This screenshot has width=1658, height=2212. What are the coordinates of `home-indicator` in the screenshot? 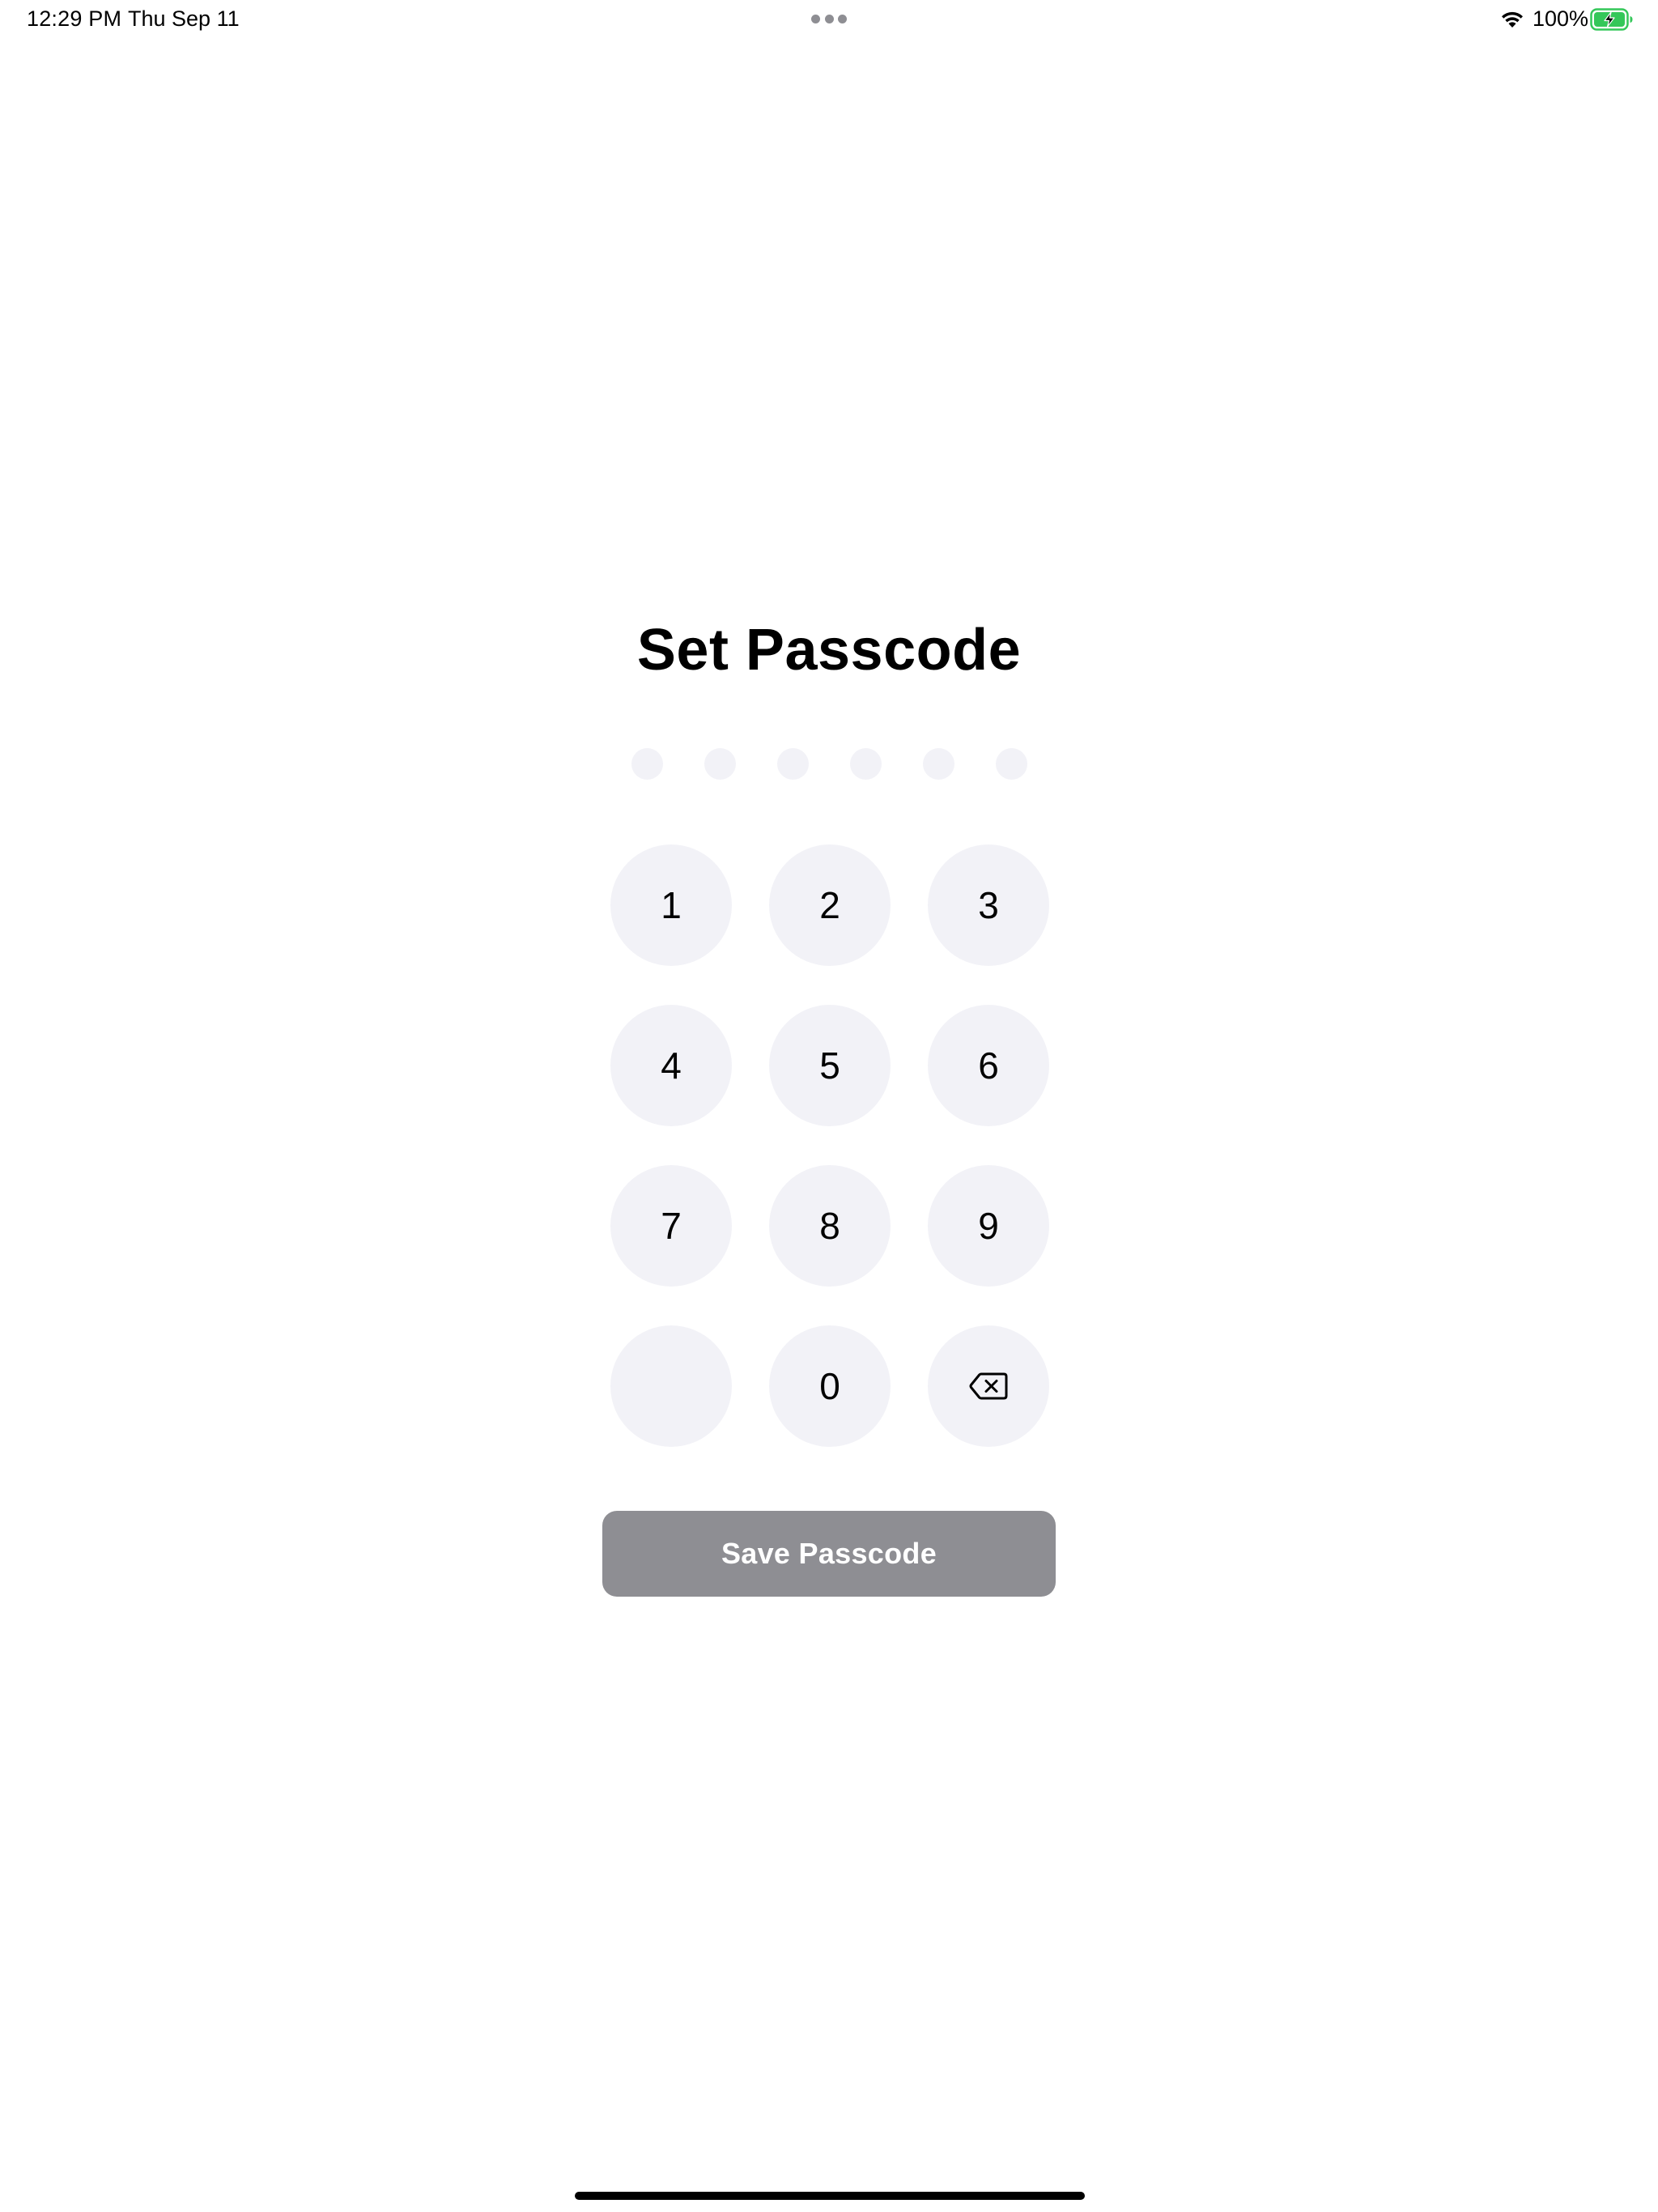 It's located at (830, 2196).